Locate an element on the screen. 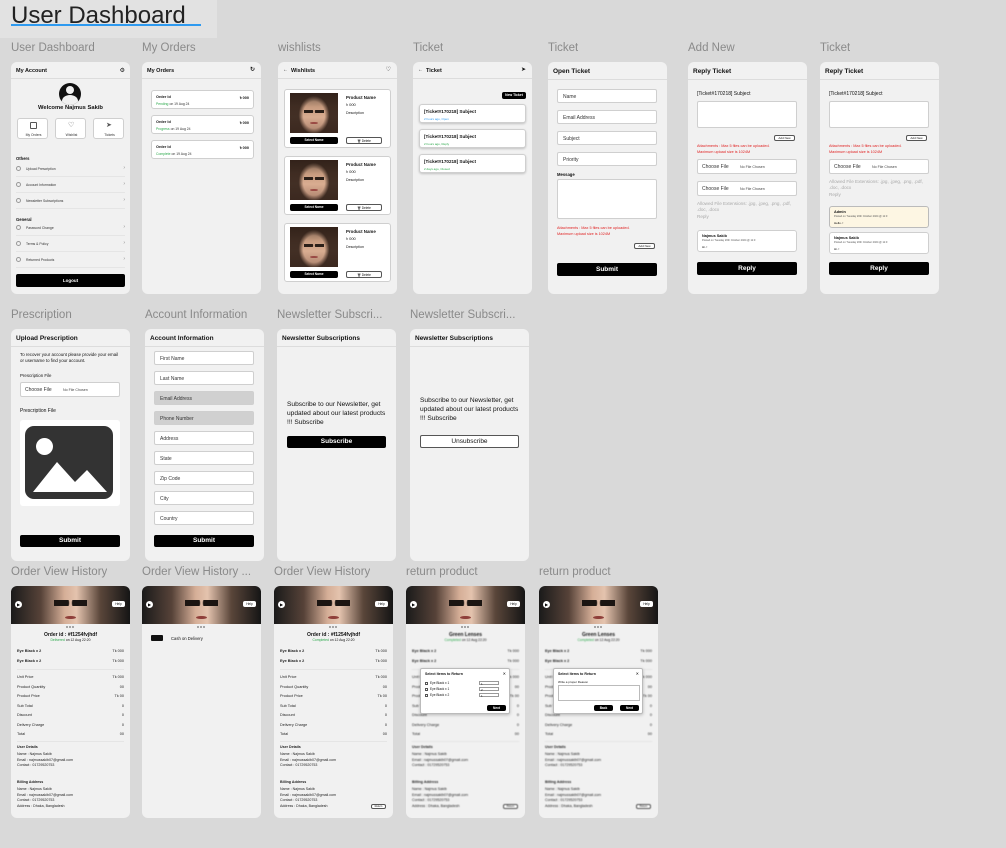 This screenshot has height=848, width=1006. account-header: Account Information is located at coordinates (204, 338).